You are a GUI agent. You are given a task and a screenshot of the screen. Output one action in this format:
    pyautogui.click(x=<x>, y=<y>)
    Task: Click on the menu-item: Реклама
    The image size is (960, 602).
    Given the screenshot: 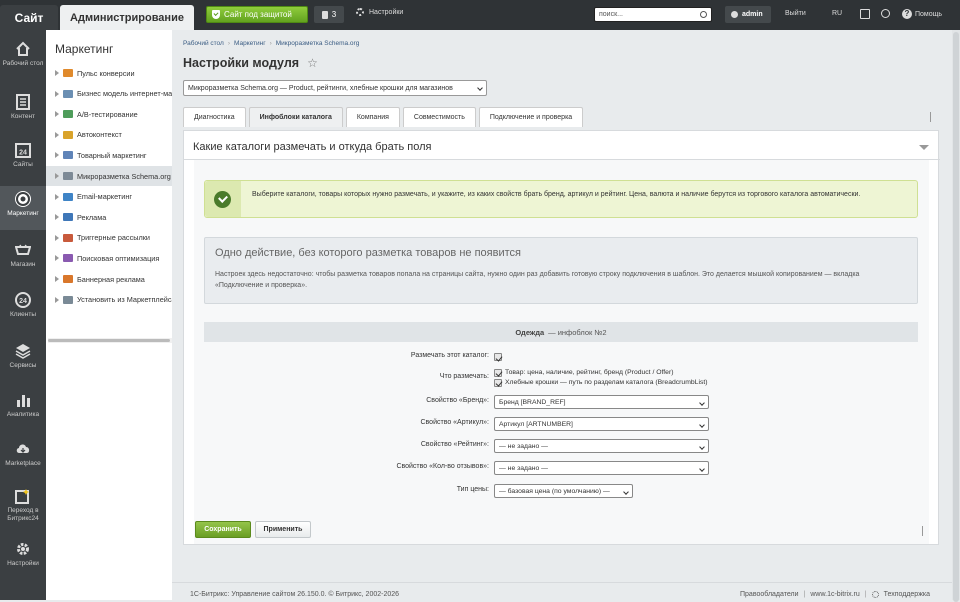 What is the action you would take?
    pyautogui.click(x=109, y=217)
    